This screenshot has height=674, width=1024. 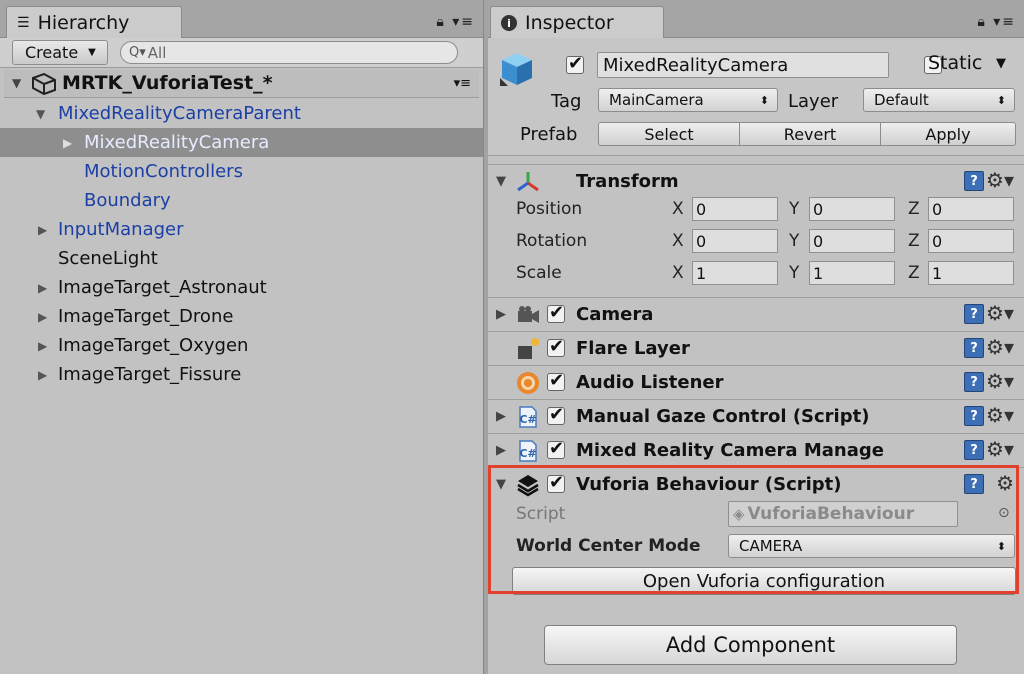 What do you see at coordinates (743, 65) in the screenshot?
I see `object-name-field: MixedRealityCamera` at bounding box center [743, 65].